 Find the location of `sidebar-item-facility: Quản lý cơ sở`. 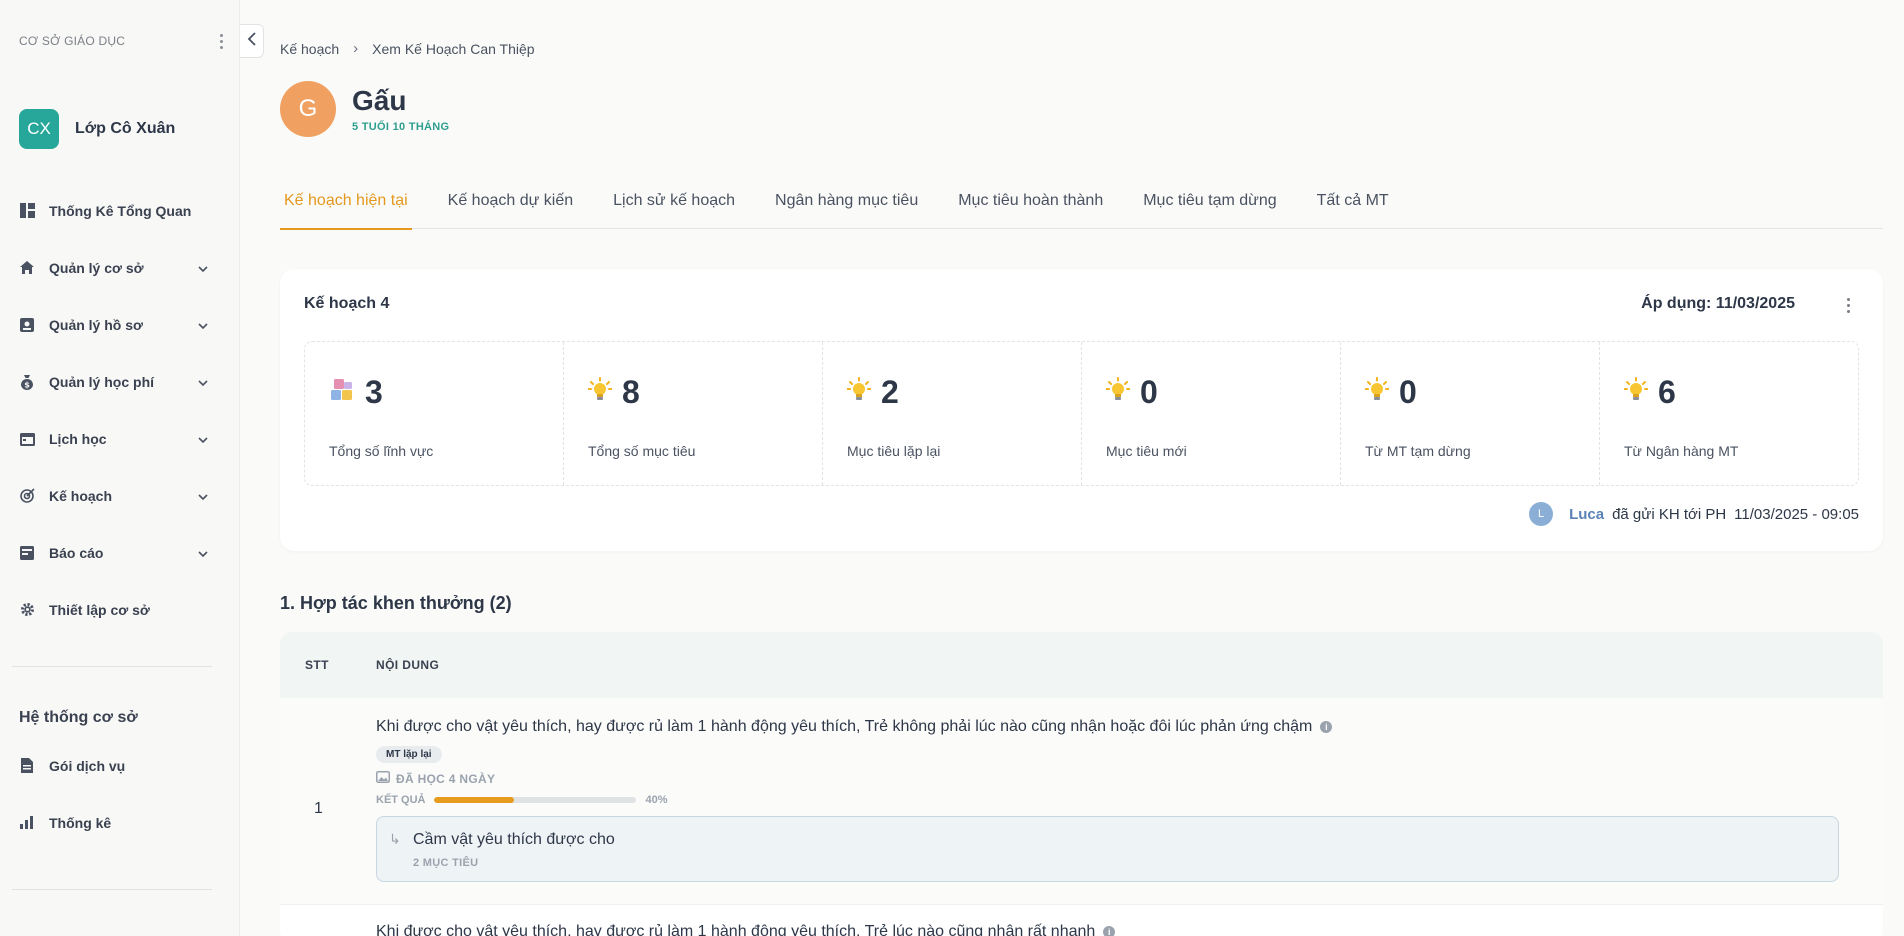

sidebar-item-facility: Quản lý cơ sở is located at coordinates (114, 267).